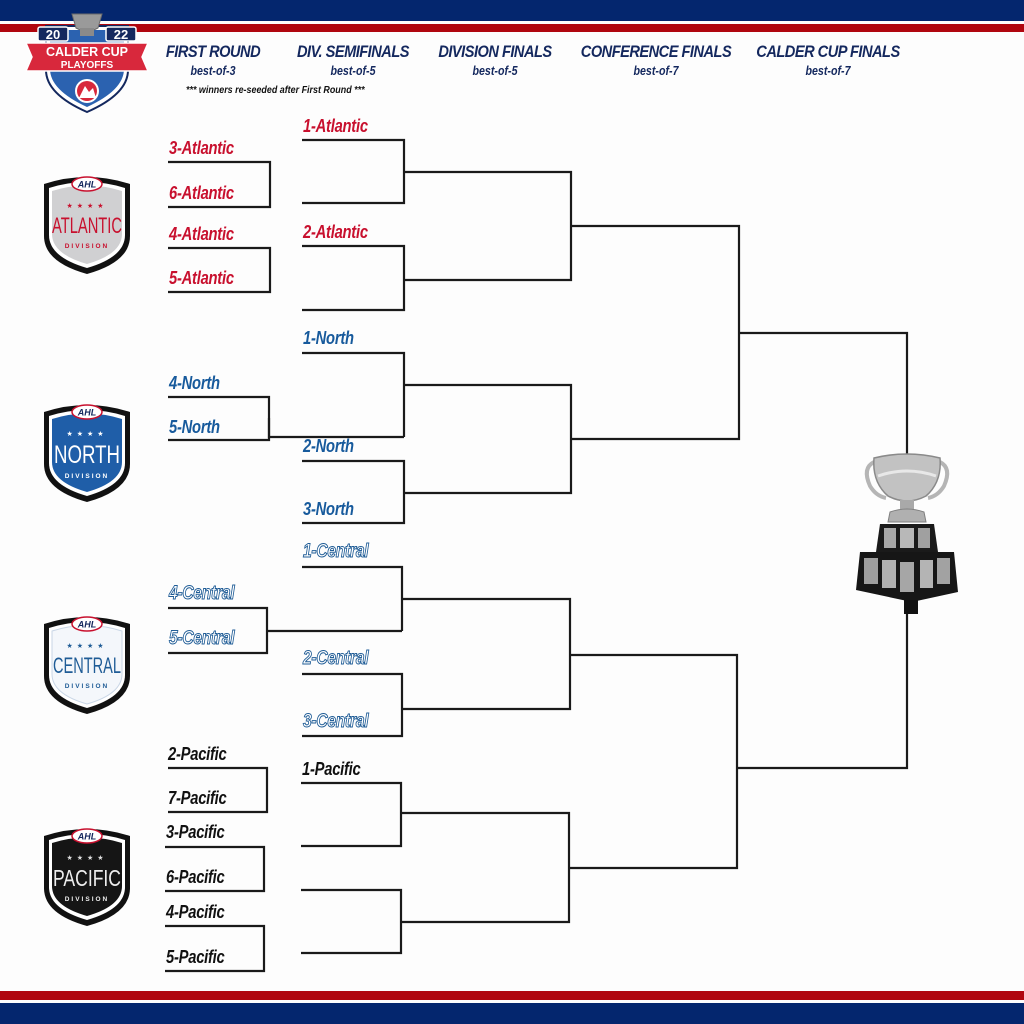  Describe the element at coordinates (487, 654) in the screenshot. I see `bracket-central-final` at that location.